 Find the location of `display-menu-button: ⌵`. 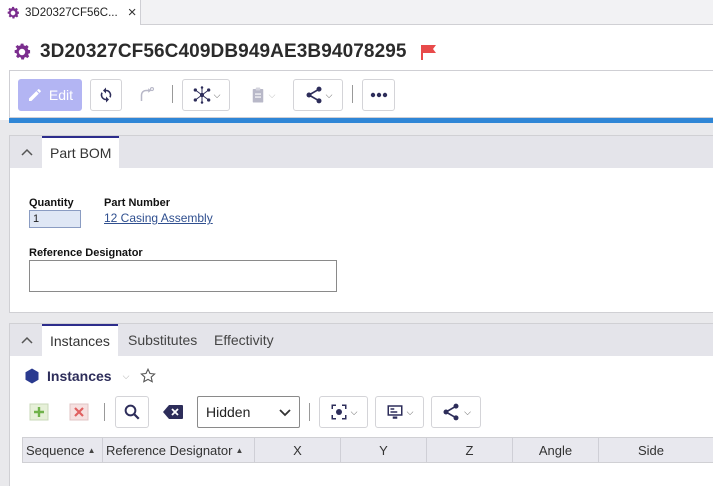

display-menu-button: ⌵ is located at coordinates (399, 412).